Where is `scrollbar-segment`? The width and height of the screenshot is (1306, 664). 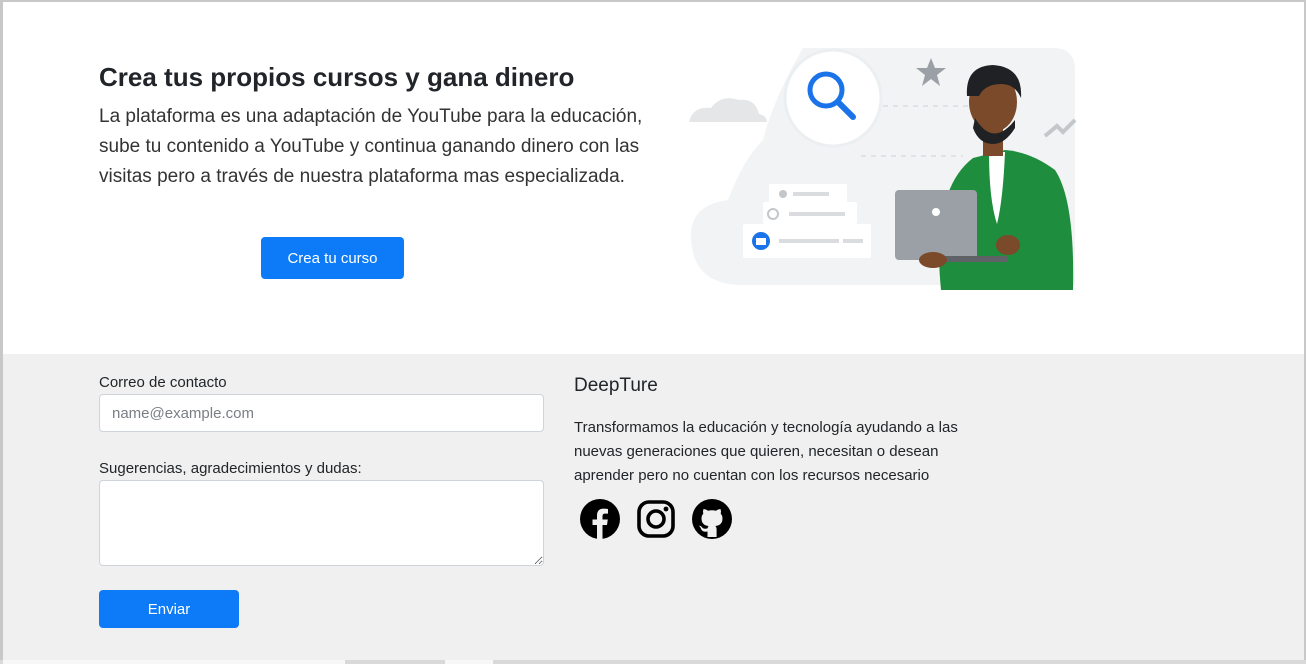 scrollbar-segment is located at coordinates (469, 662).